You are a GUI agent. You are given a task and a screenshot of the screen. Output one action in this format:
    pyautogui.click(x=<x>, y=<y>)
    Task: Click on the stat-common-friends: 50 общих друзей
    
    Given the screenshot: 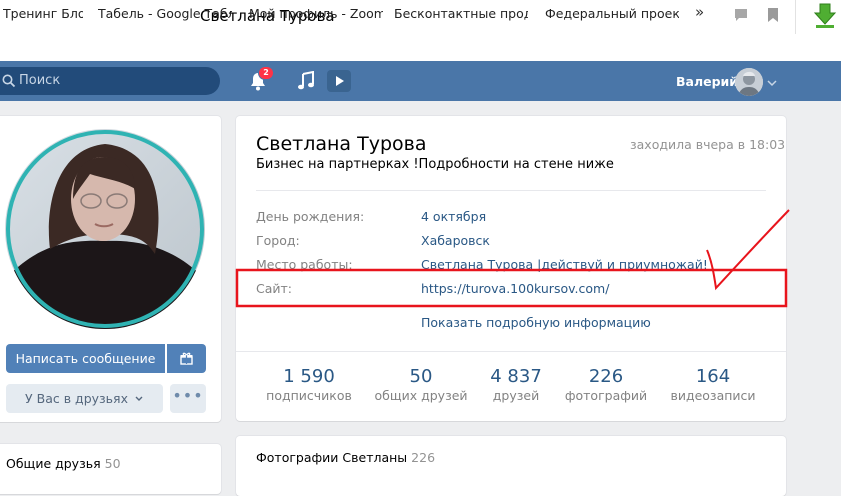 What is the action you would take?
    pyautogui.click(x=421, y=384)
    